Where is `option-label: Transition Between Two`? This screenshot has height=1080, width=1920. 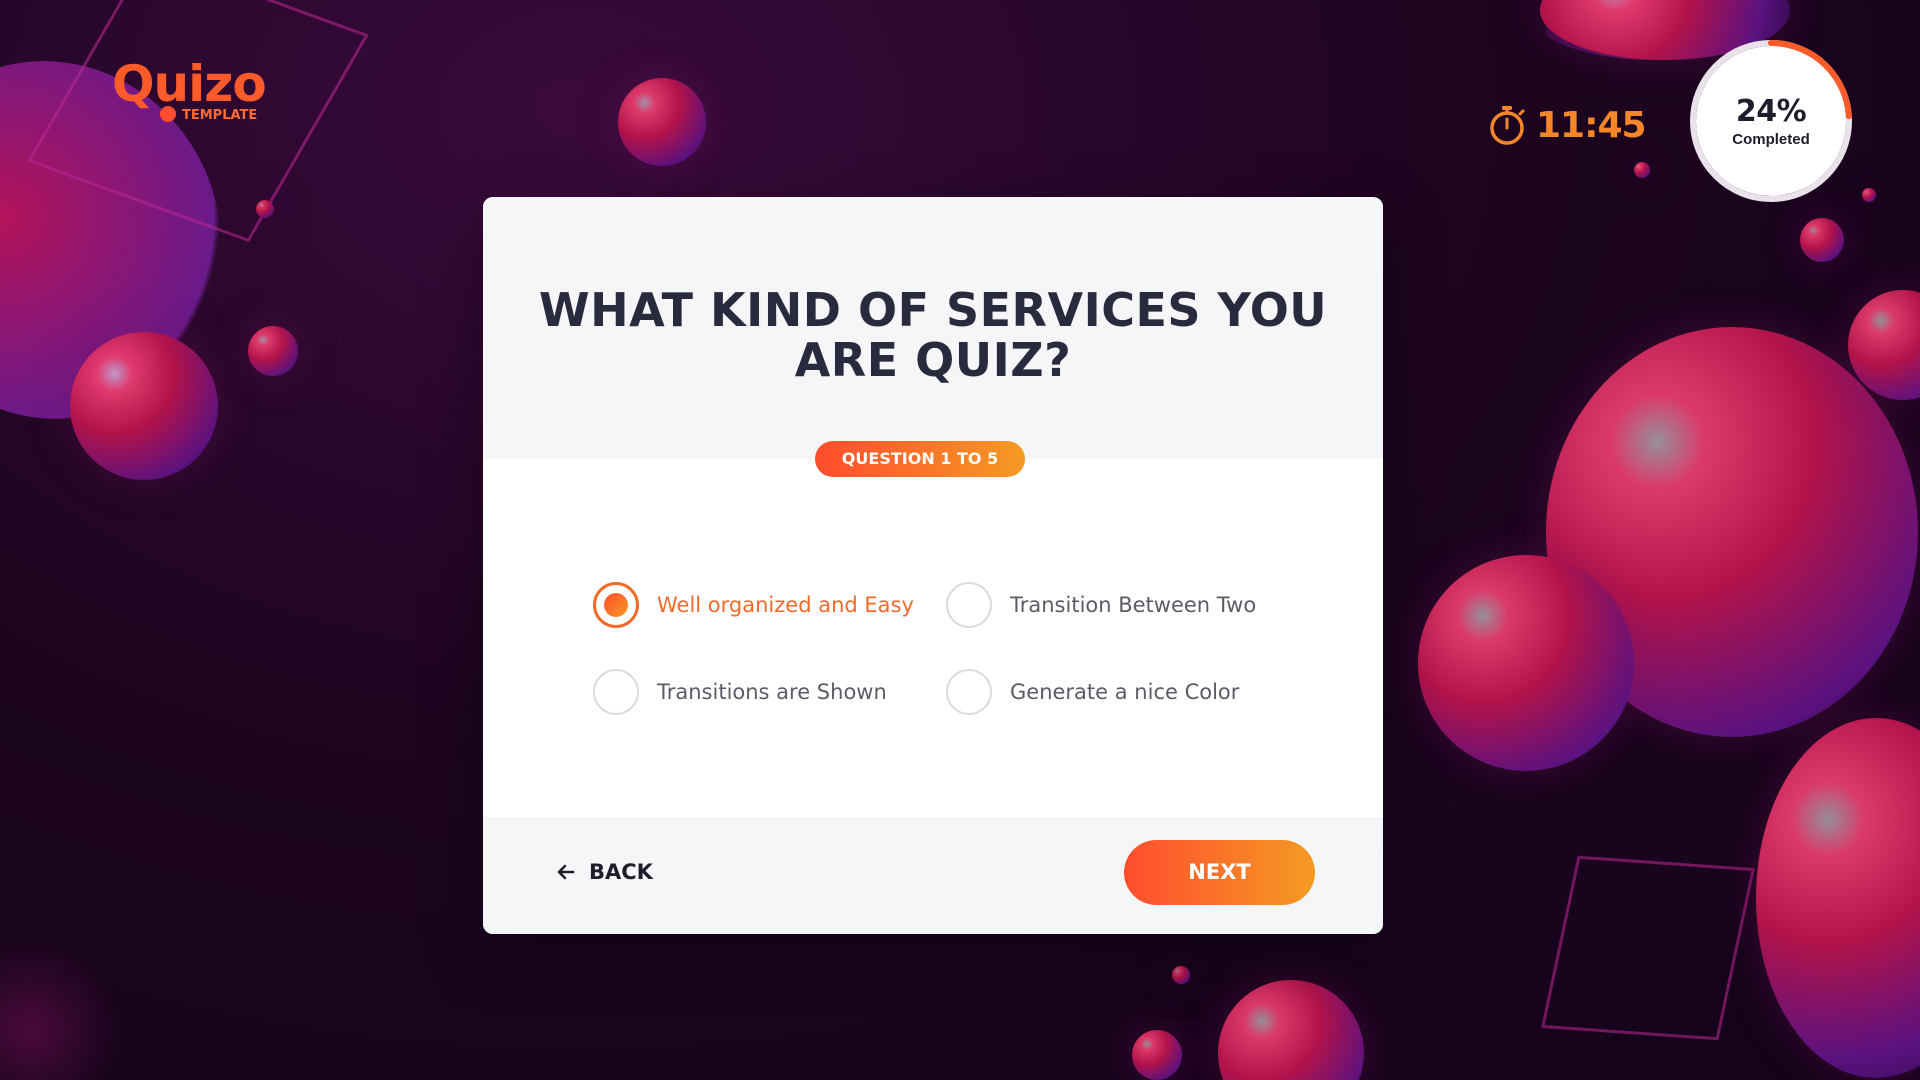
option-label: Transition Between Two is located at coordinates (1133, 605).